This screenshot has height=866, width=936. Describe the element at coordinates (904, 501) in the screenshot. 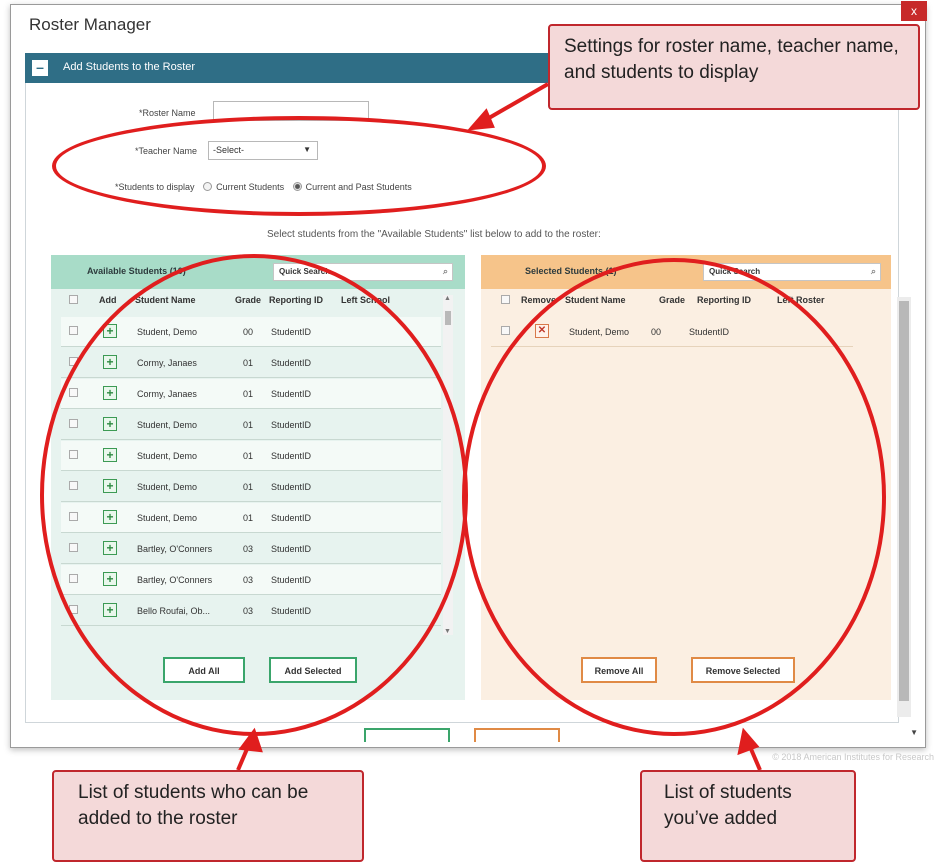

I see `dialog-scroll-thumb` at that location.